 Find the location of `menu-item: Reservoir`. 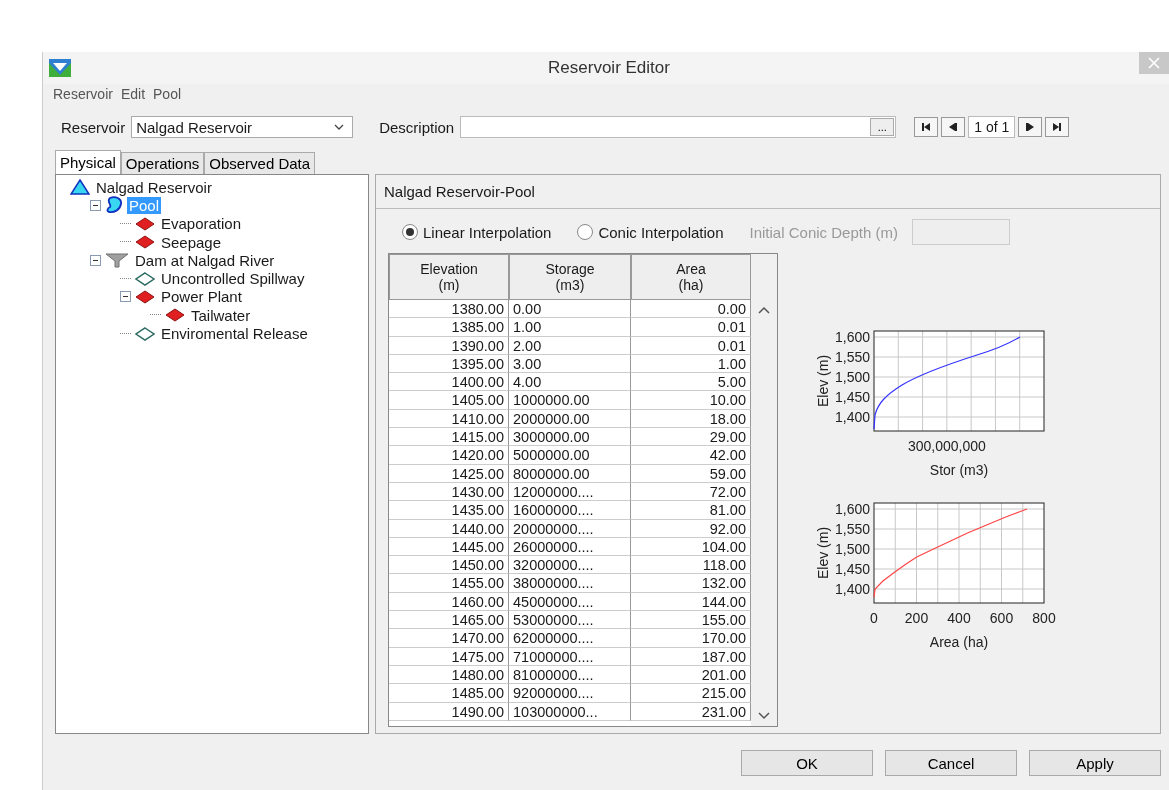

menu-item: Reservoir is located at coordinates (83, 94).